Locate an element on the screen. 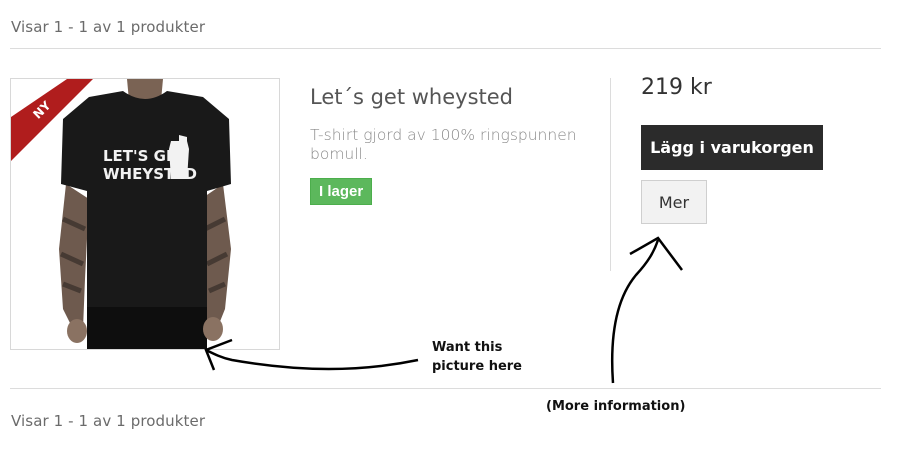 The height and width of the screenshot is (455, 903). product-count-top: Visar 1 - 1 av 1 produkter is located at coordinates (108, 27).